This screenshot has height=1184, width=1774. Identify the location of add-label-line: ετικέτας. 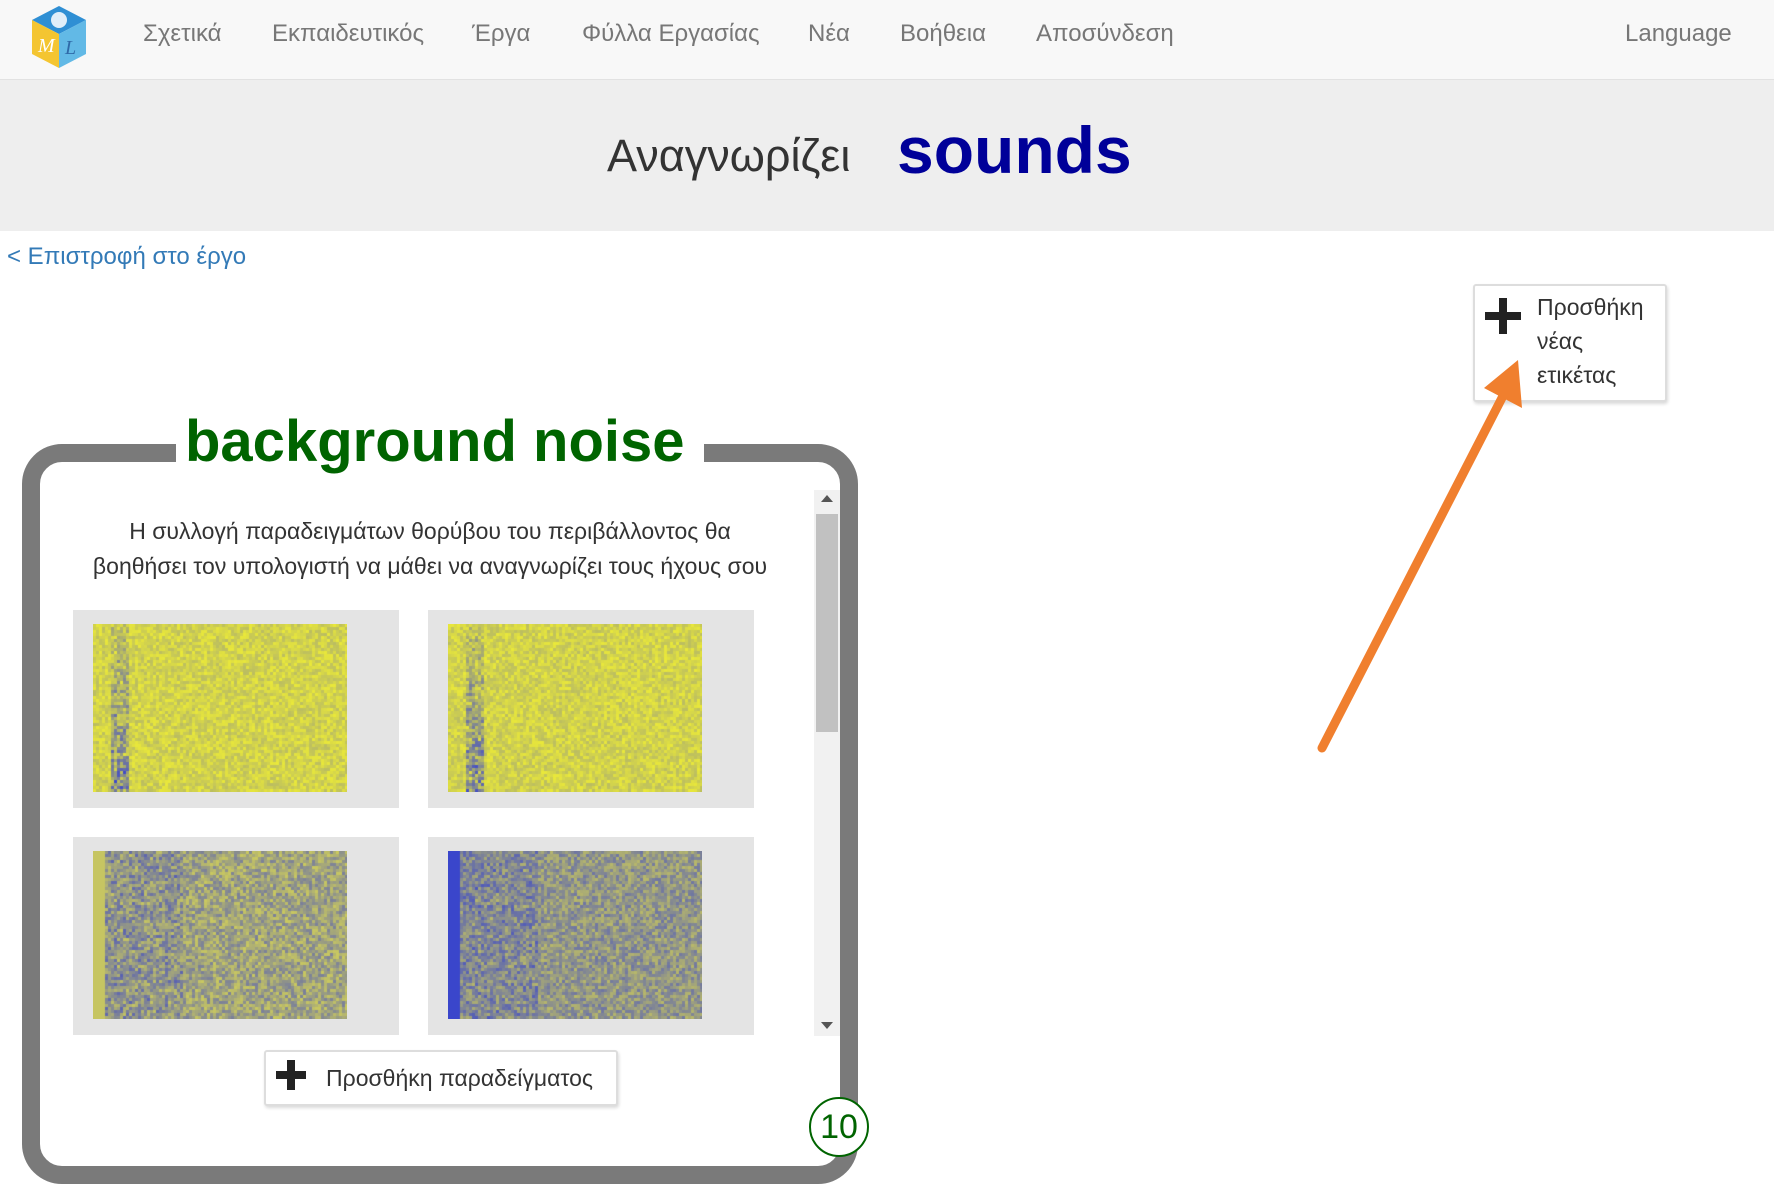
(1577, 375).